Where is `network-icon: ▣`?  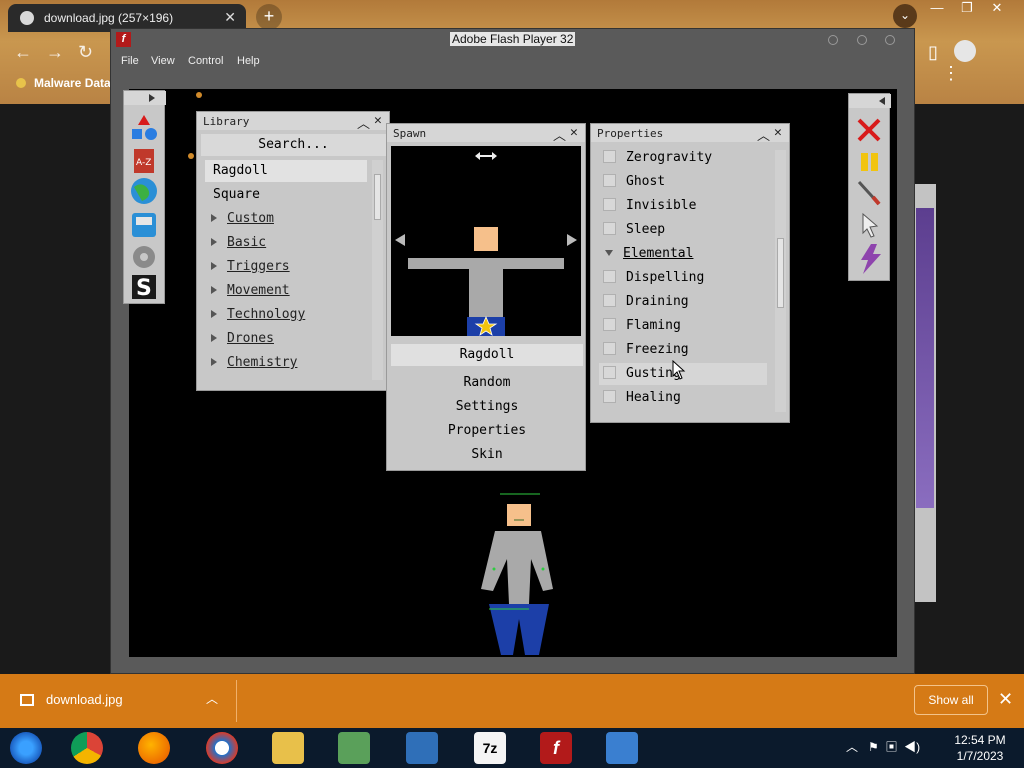 network-icon: ▣ is located at coordinates (891, 747).